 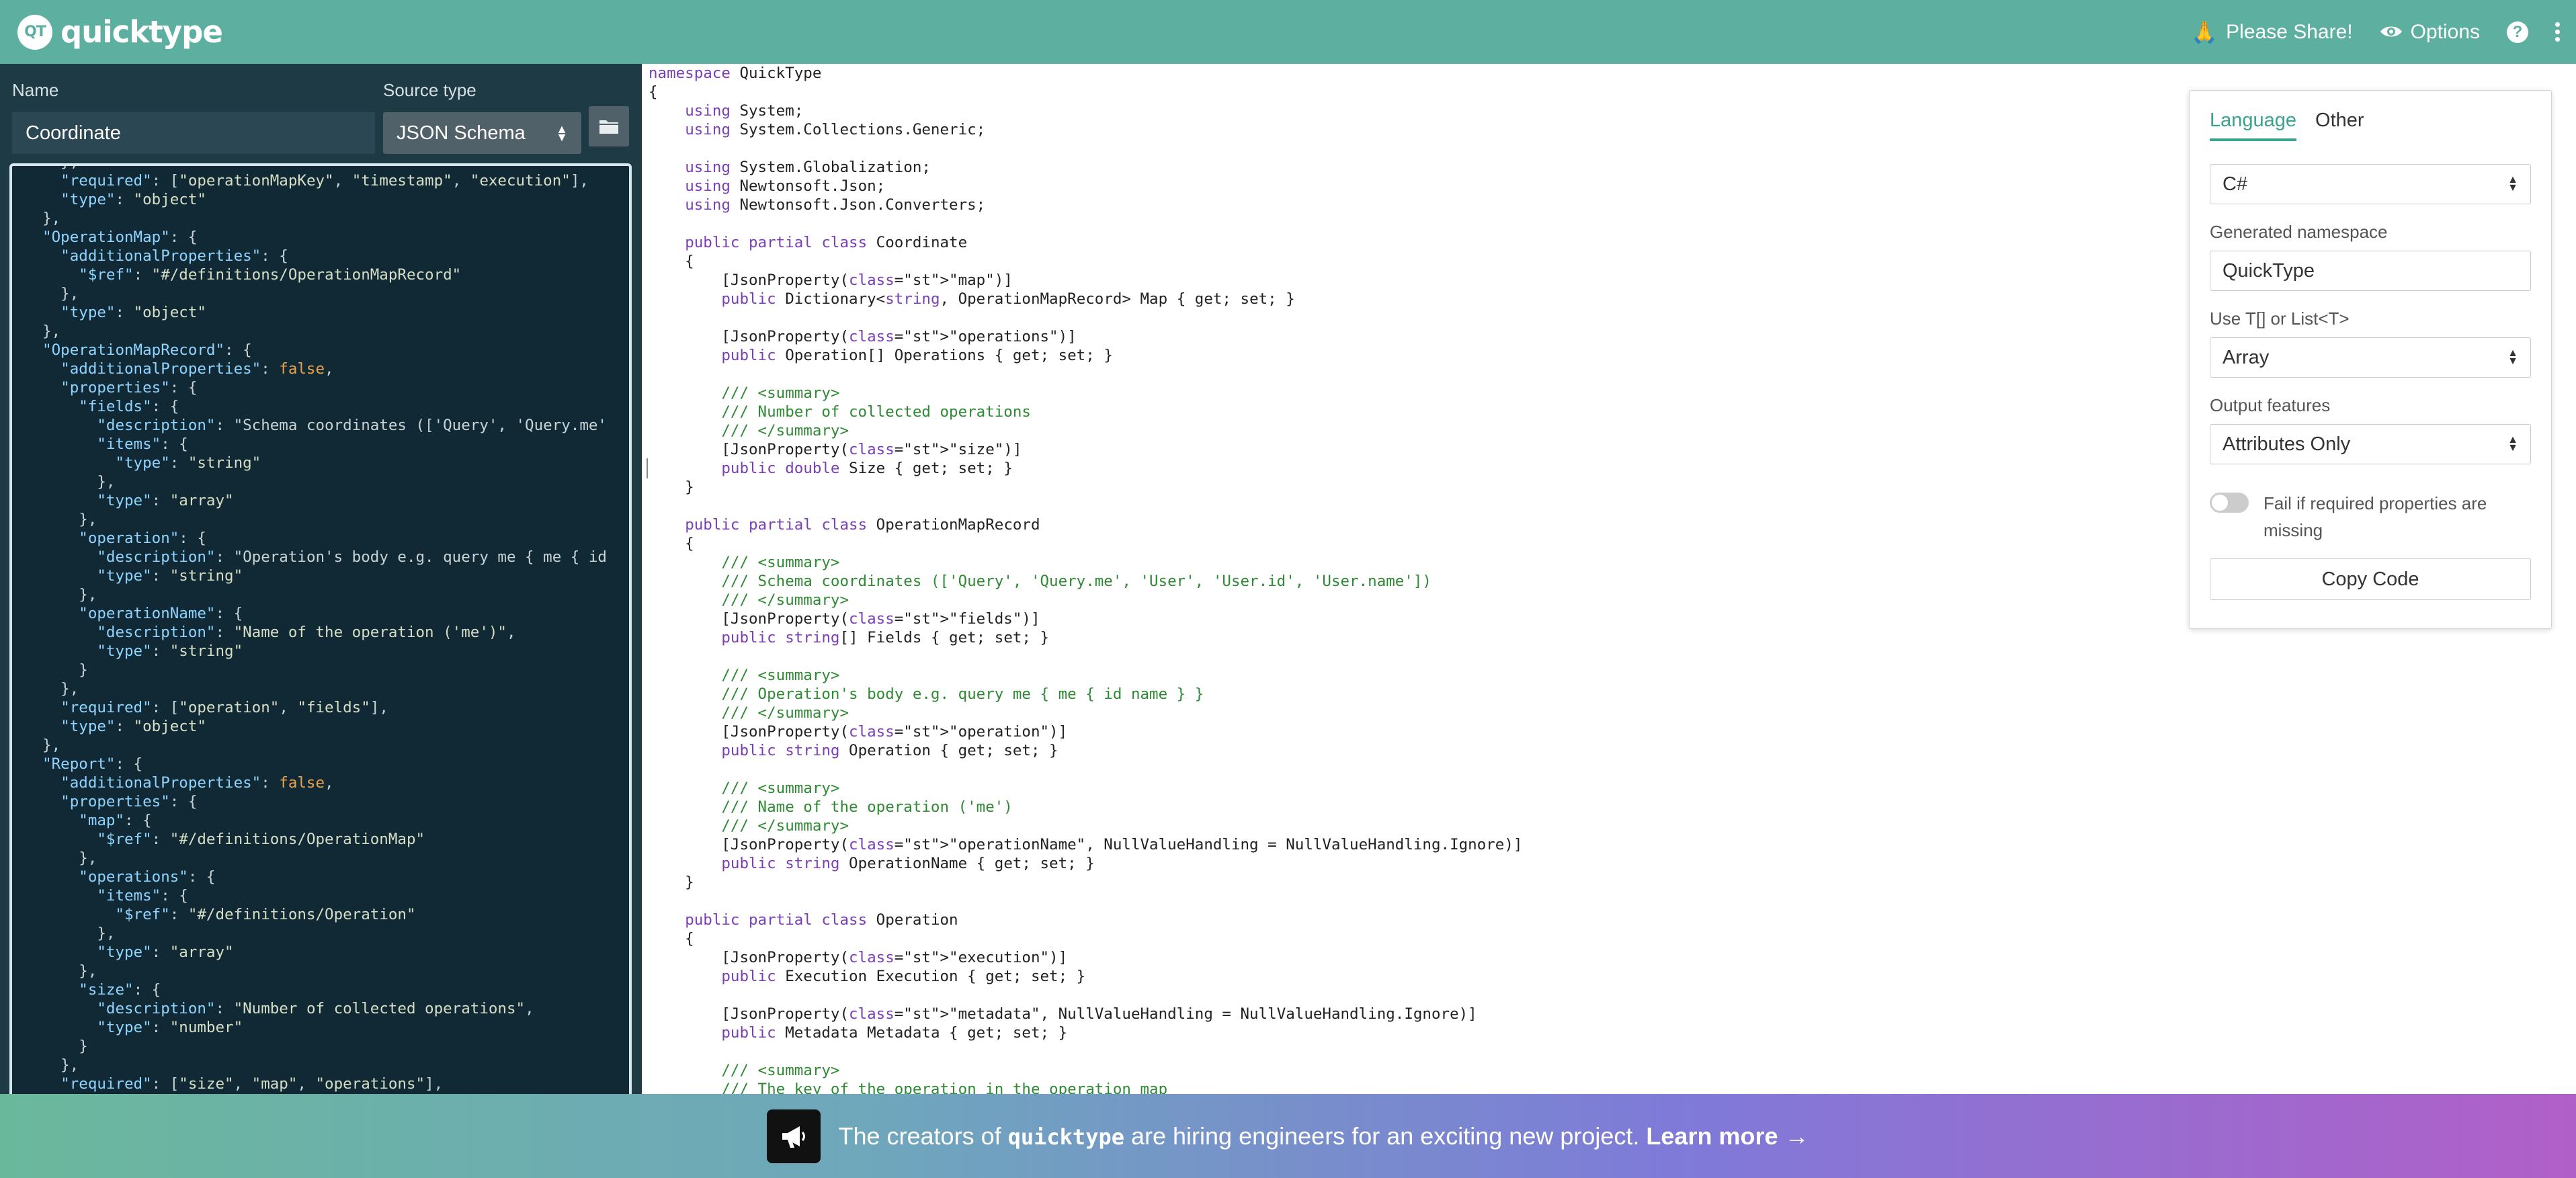 What do you see at coordinates (161, 613) in the screenshot?
I see `json-line: "operationName": {` at bounding box center [161, 613].